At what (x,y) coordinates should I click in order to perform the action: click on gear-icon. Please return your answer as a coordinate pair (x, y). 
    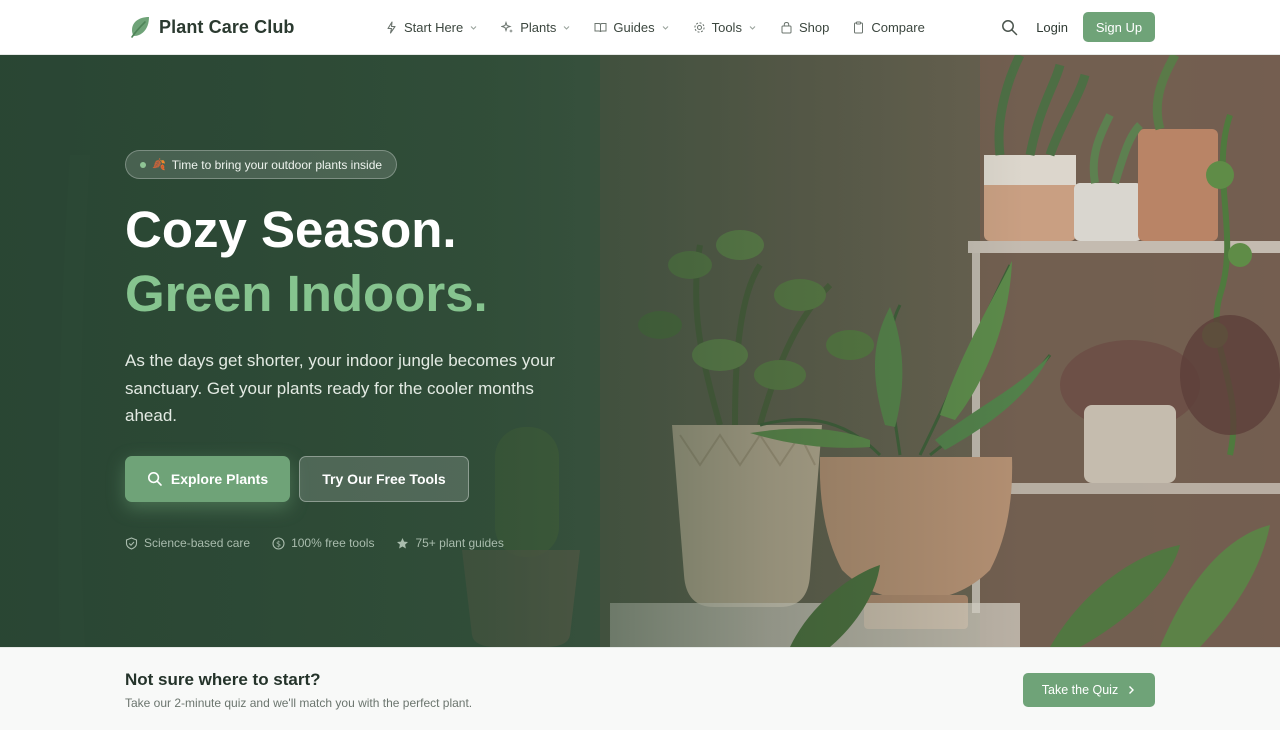
    Looking at the image, I should click on (699, 27).